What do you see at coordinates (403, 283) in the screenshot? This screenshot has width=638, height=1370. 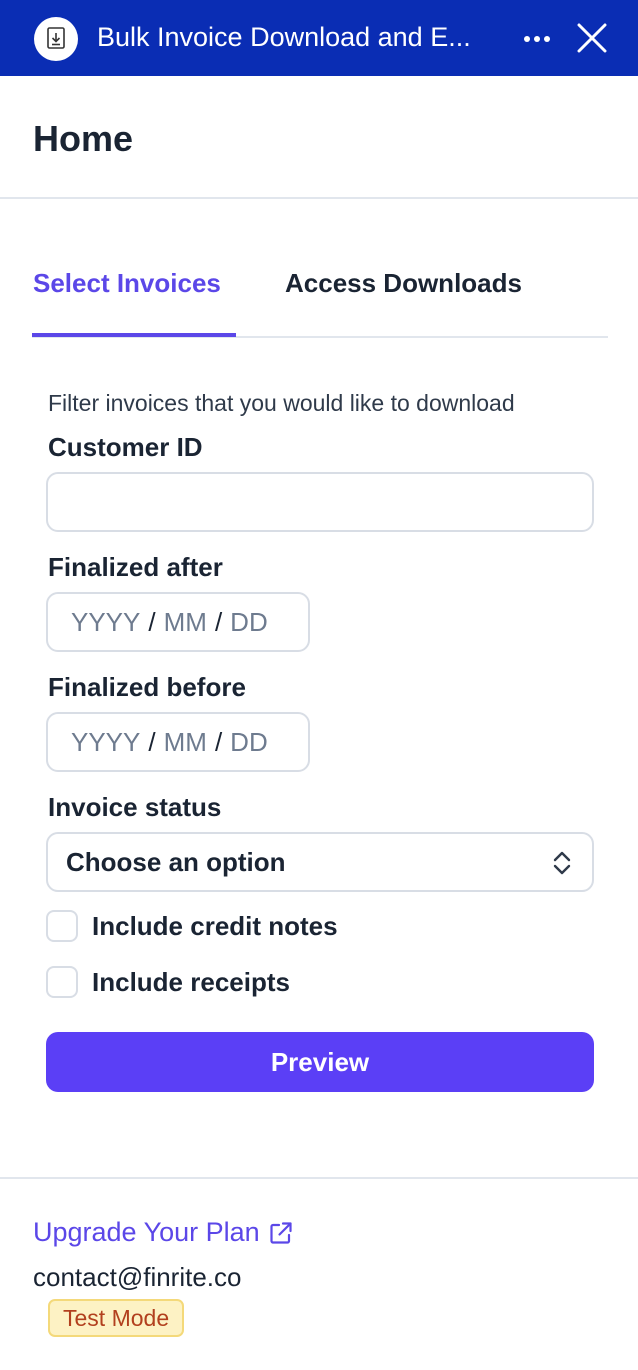 I see `tab-access-downloads: Access Downloads` at bounding box center [403, 283].